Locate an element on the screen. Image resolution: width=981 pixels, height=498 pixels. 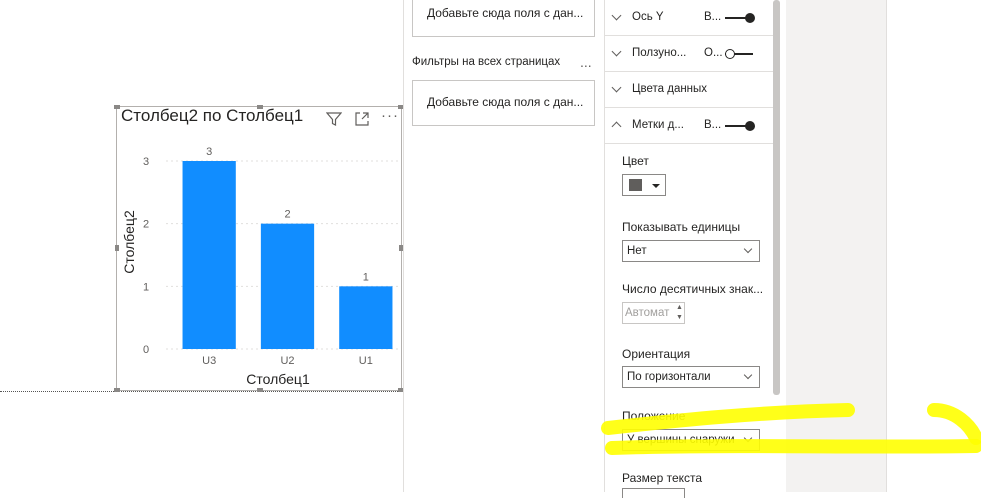
visual-title: Столбец2 по Столбец1 is located at coordinates (212, 115).